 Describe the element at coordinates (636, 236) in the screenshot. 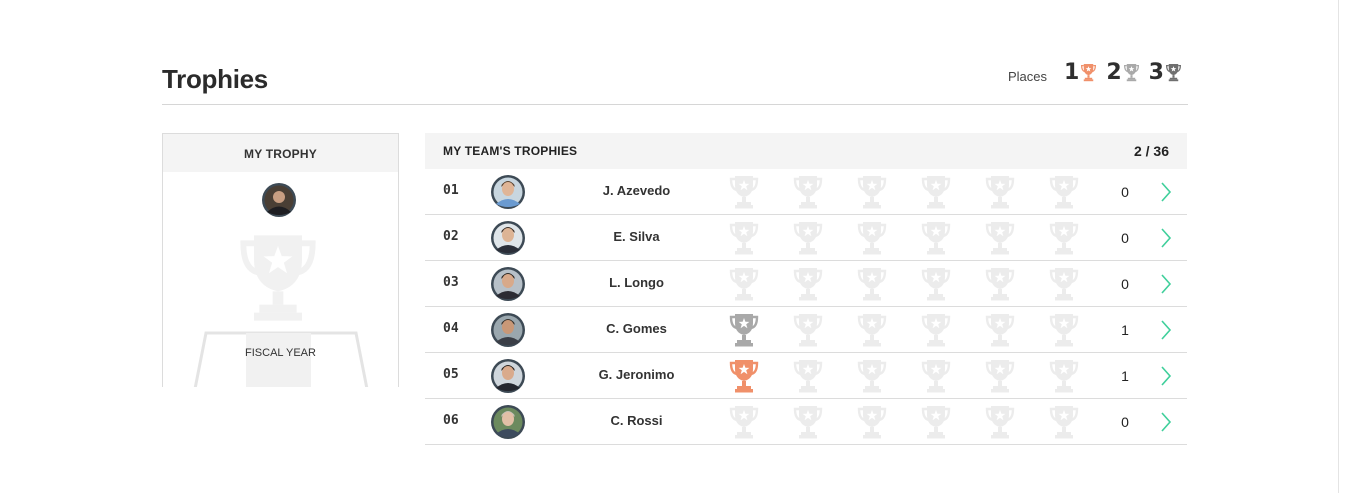

I see `member-name: E. Silva` at that location.